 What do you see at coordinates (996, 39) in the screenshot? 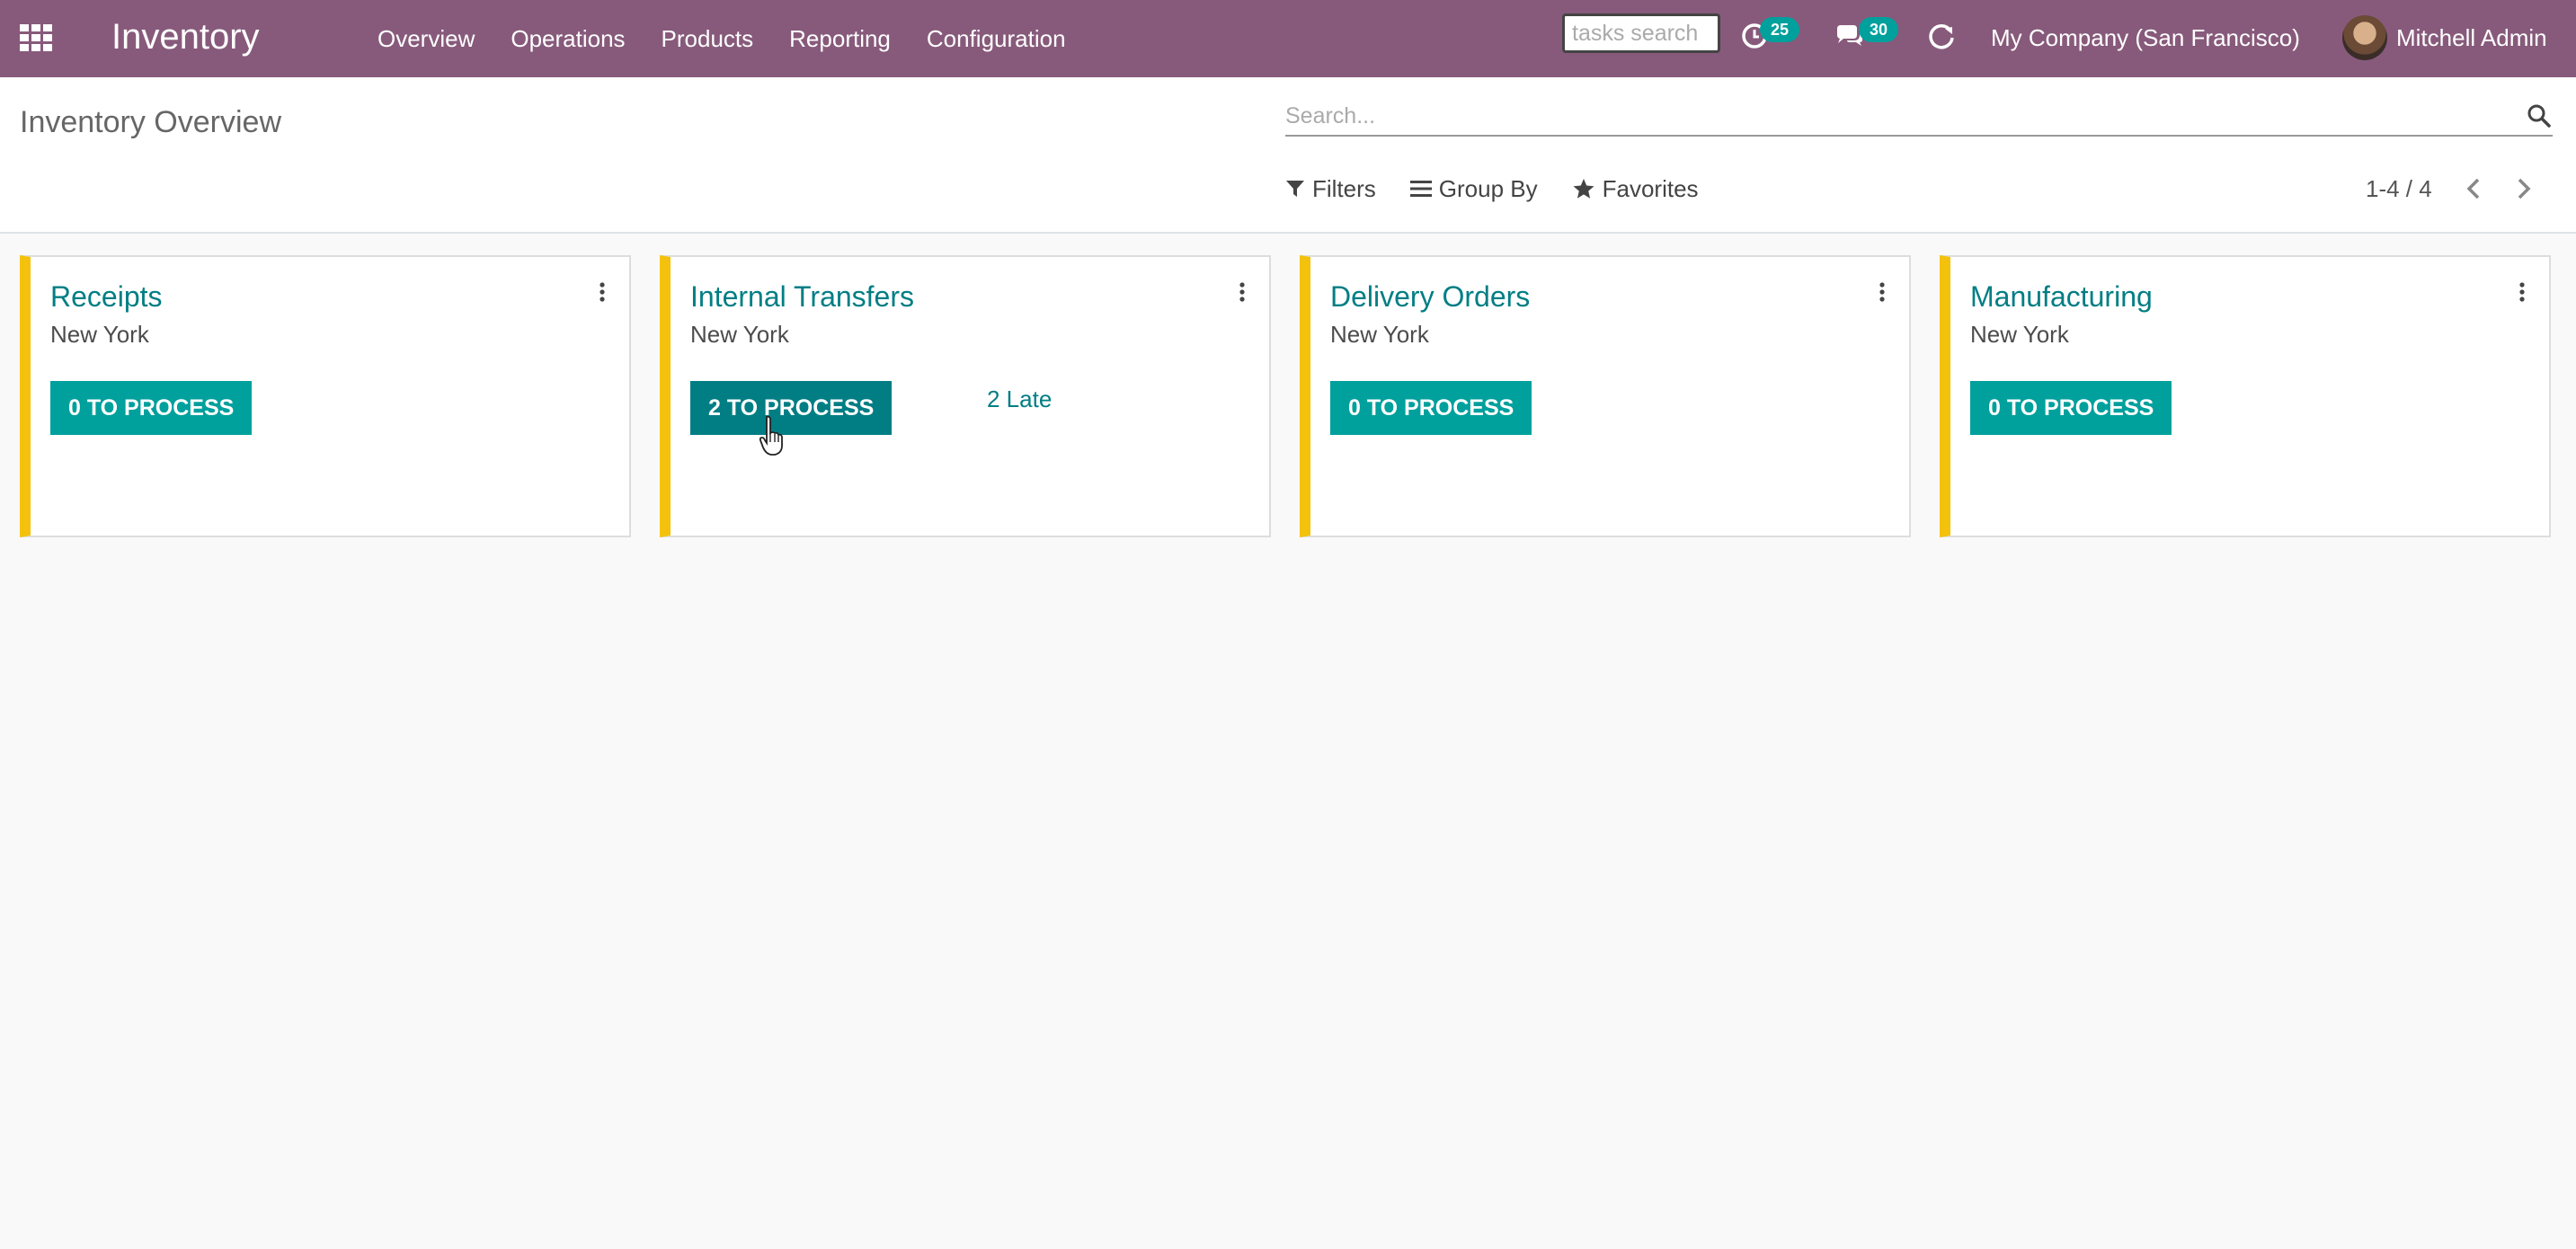
I see `menu-configuration: Configuration` at bounding box center [996, 39].